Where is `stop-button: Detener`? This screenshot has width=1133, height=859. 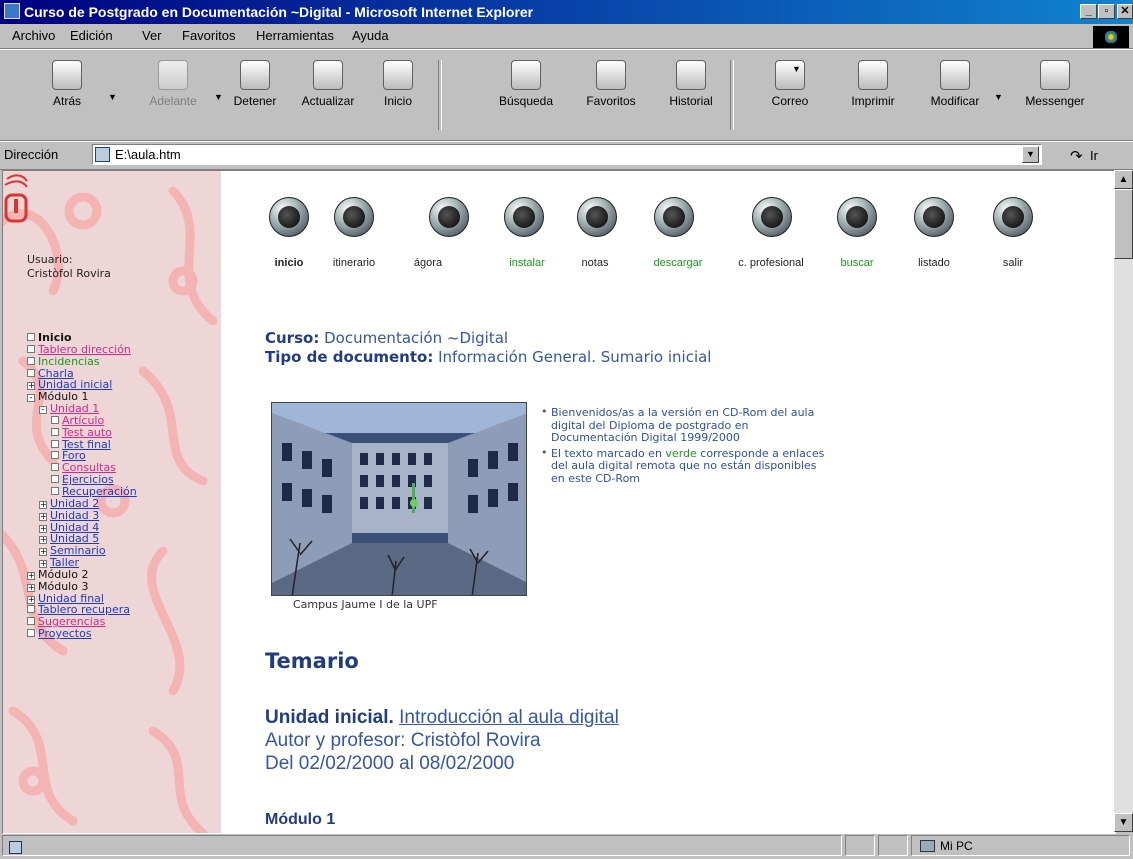 stop-button: Detener is located at coordinates (255, 84).